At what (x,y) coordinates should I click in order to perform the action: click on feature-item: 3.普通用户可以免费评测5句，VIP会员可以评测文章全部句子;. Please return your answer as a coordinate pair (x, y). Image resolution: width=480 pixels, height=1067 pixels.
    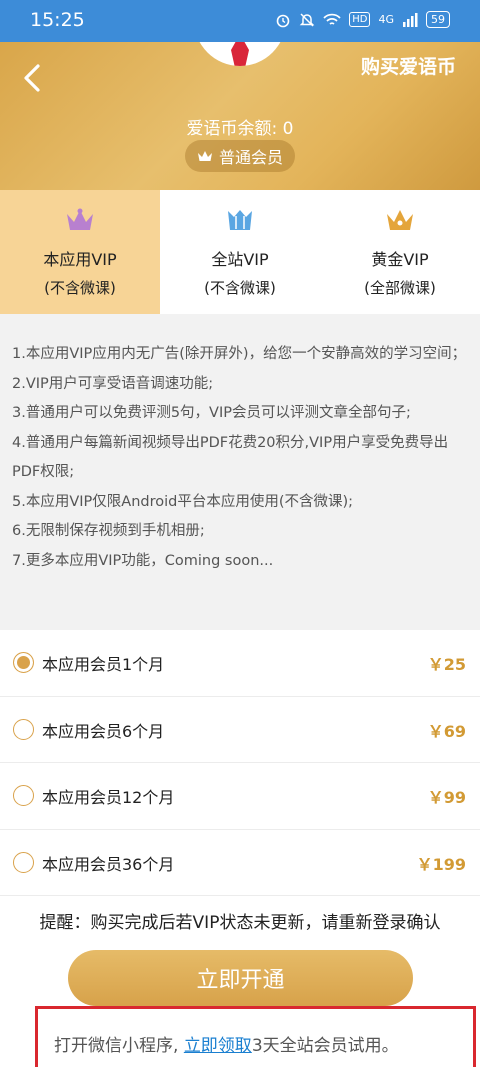
    Looking at the image, I should click on (211, 413).